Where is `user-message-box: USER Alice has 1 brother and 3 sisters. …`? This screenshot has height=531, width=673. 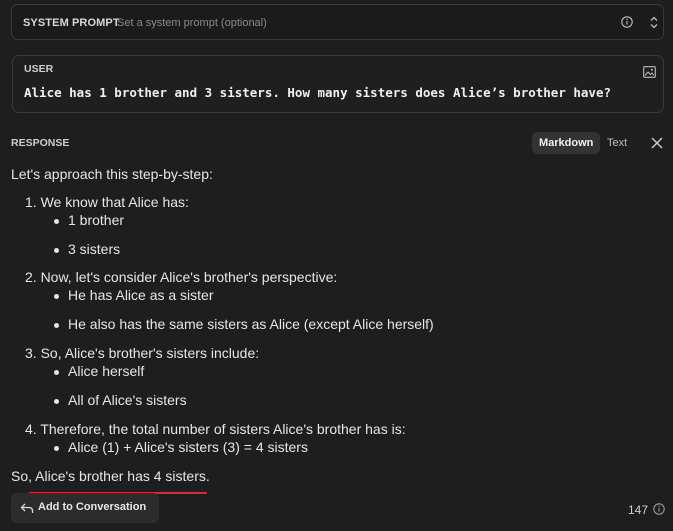 user-message-box: USER Alice has 1 brother and 3 sisters. … is located at coordinates (338, 84).